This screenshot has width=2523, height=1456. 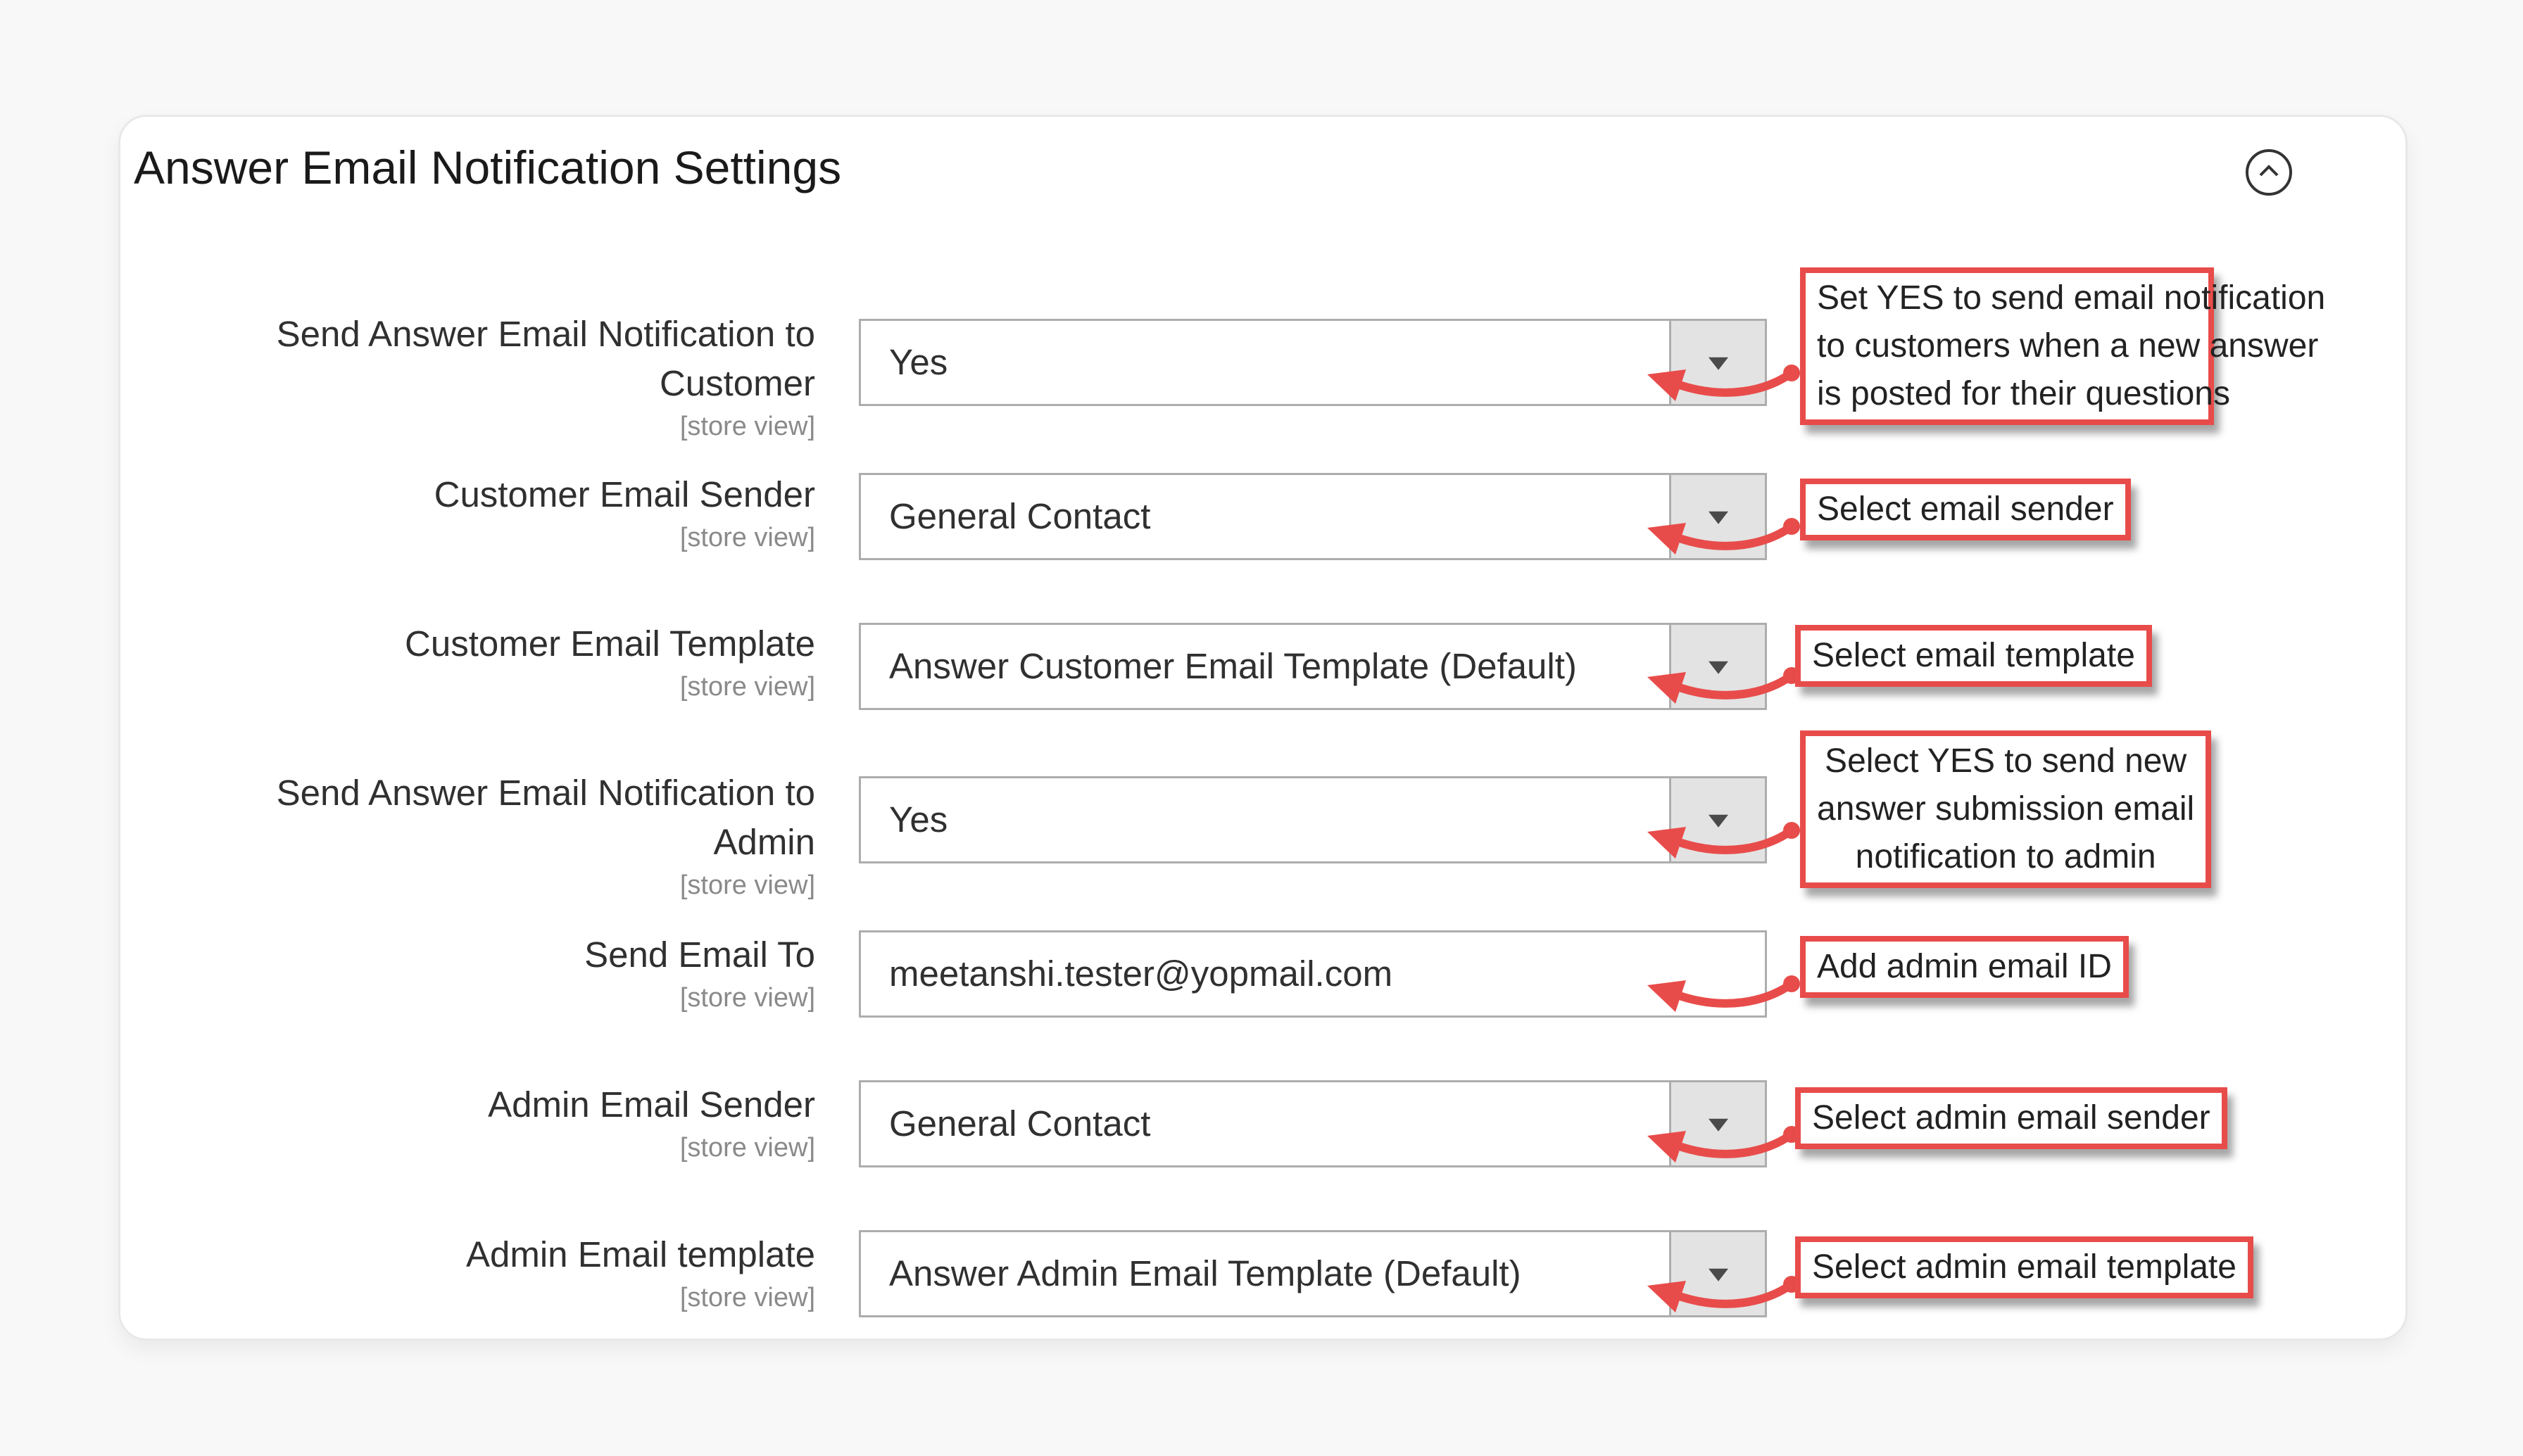 What do you see at coordinates (1313, 666) in the screenshot?
I see `customer-email-template-select: Answer Customer Email Template (Default)` at bounding box center [1313, 666].